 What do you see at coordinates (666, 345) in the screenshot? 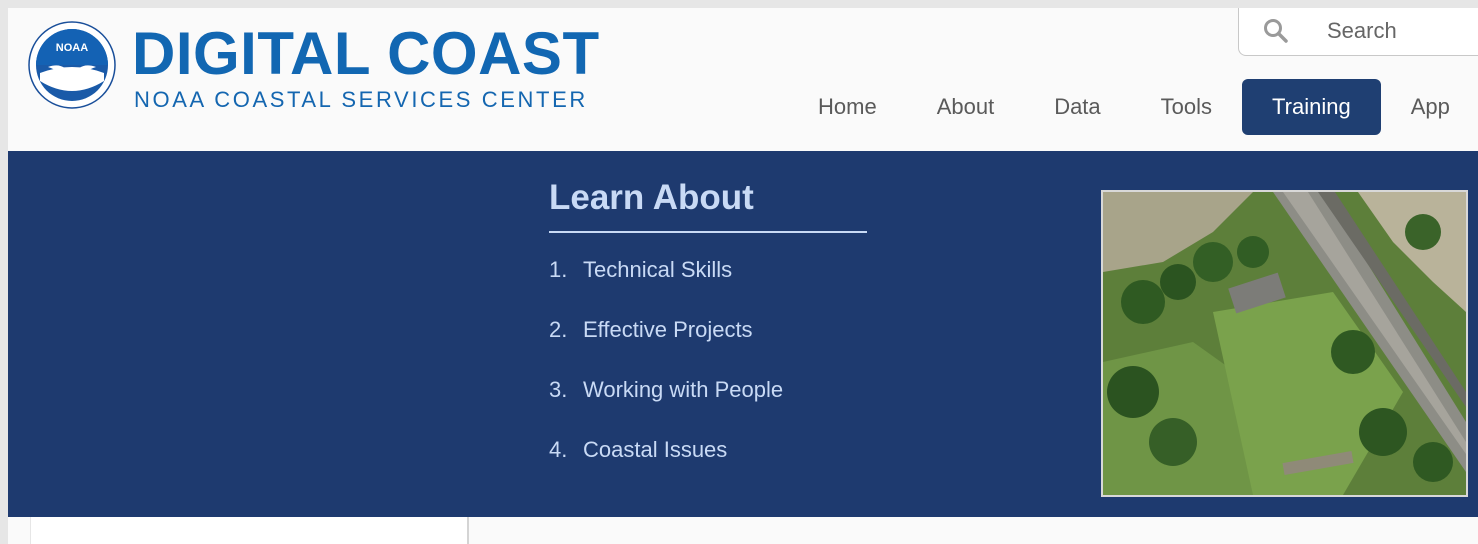
I see `learn-item-effective-projects: 2. Effective Projects` at bounding box center [666, 345].